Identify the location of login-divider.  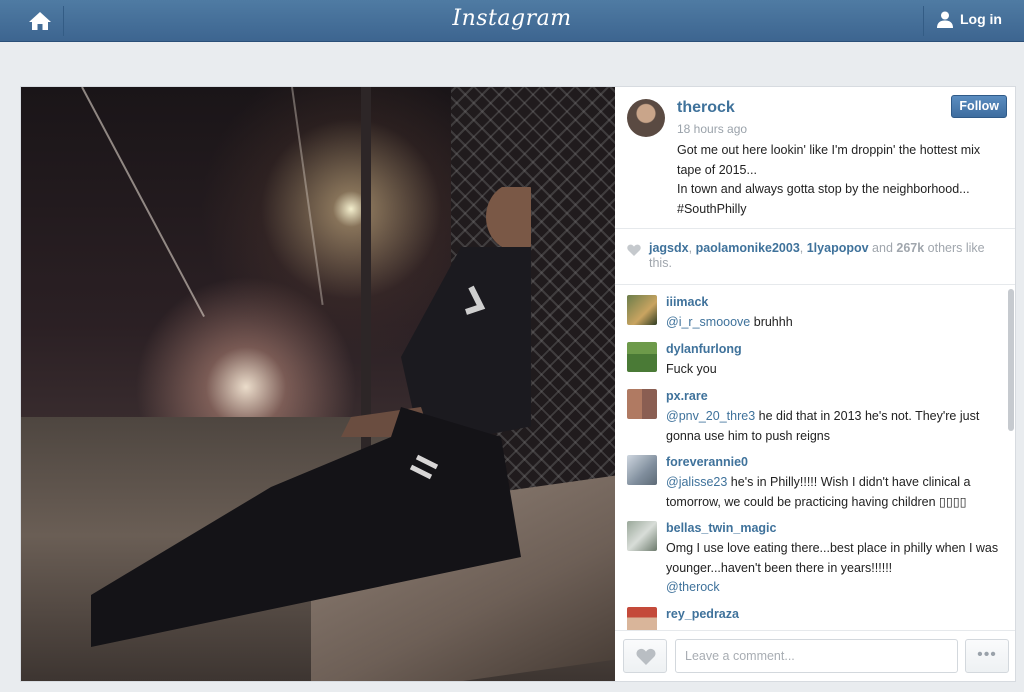
(923, 21).